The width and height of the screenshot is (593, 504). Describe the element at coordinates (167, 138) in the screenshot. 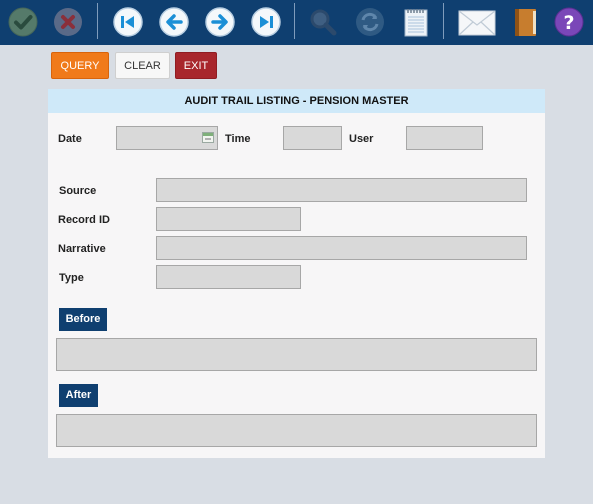

I see `date-field` at that location.